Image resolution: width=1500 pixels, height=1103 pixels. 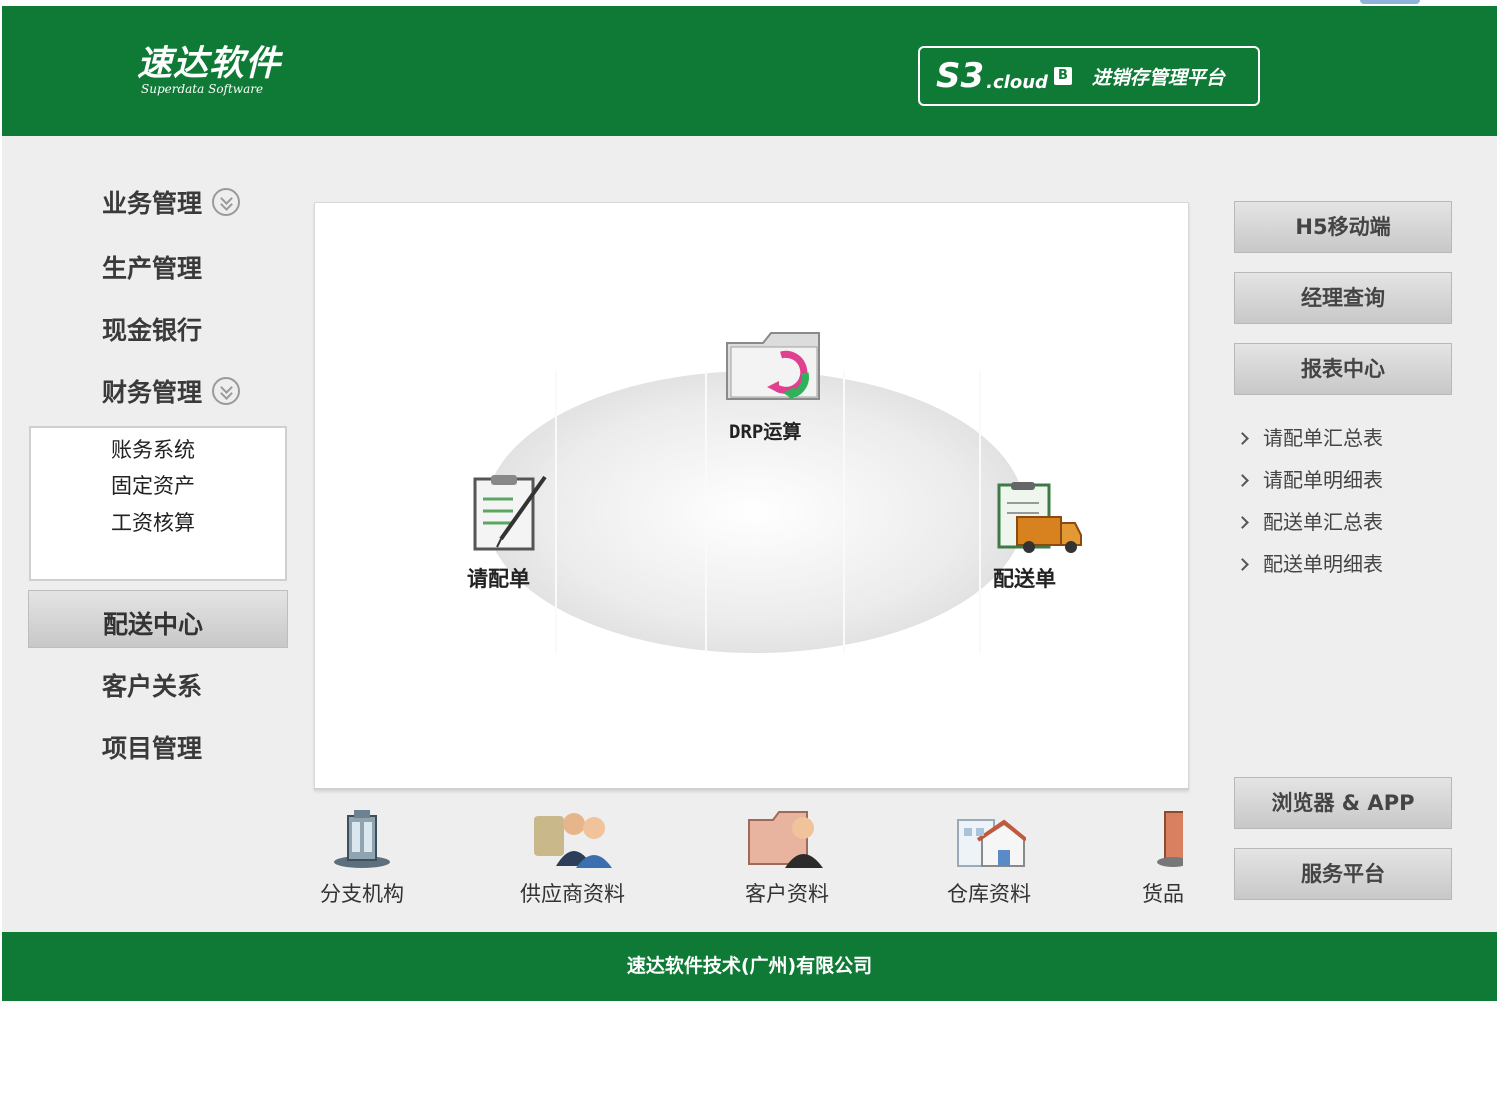 I want to click on manager-query-button: 经理查询, so click(x=1343, y=298).